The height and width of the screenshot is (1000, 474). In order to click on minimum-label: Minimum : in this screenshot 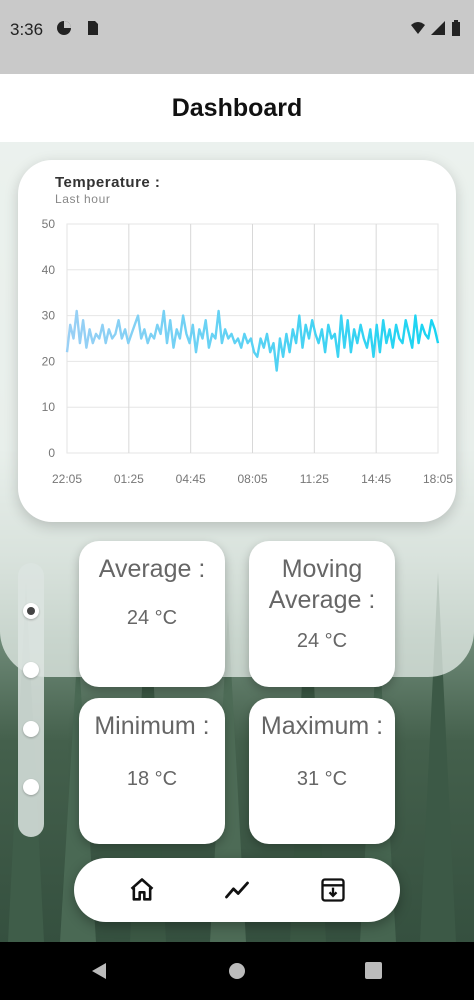, I will do `click(152, 726)`.